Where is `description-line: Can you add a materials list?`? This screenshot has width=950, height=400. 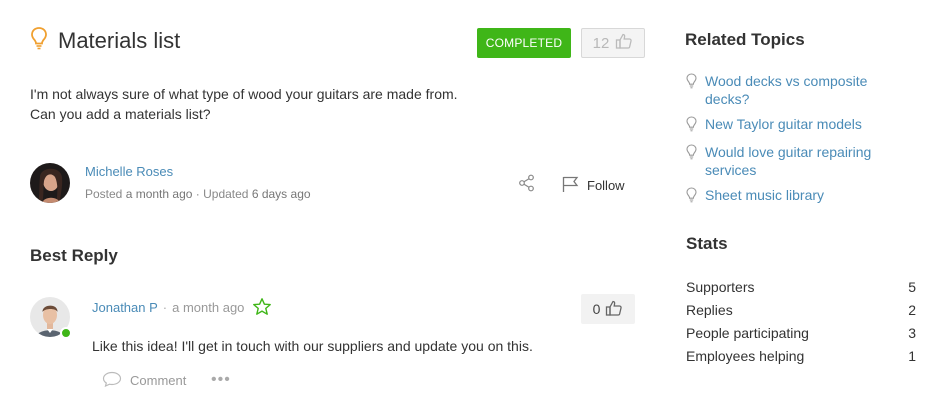 description-line: Can you add a materials list? is located at coordinates (120, 114).